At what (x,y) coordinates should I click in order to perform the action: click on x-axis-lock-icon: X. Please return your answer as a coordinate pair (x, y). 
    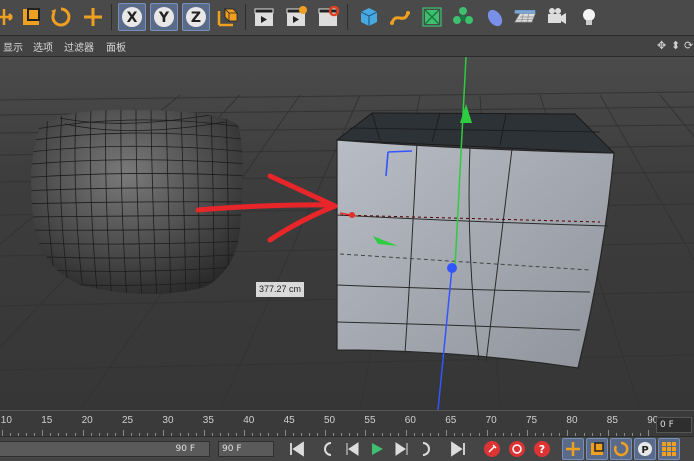
    Looking at the image, I should click on (132, 17).